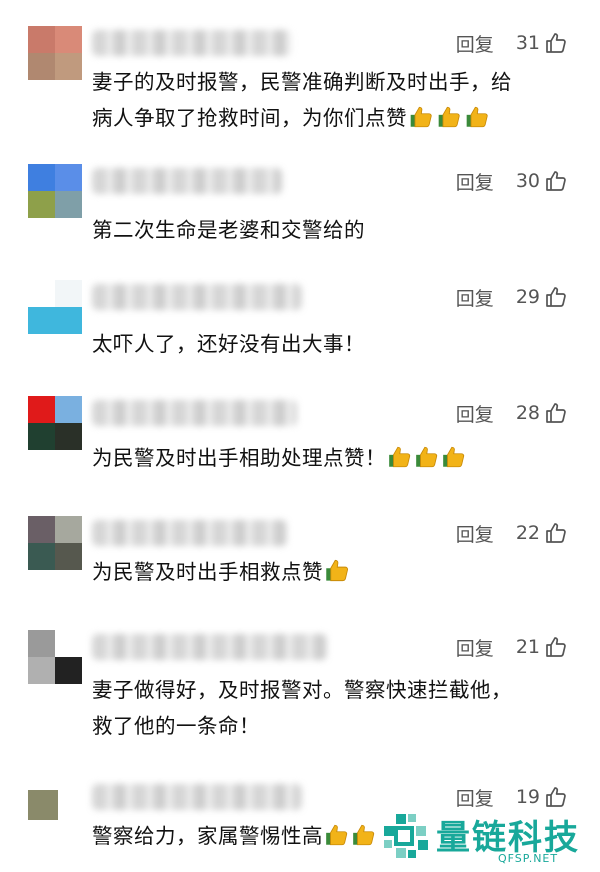  Describe the element at coordinates (542, 181) in the screenshot. I see `like-button: 30` at that location.